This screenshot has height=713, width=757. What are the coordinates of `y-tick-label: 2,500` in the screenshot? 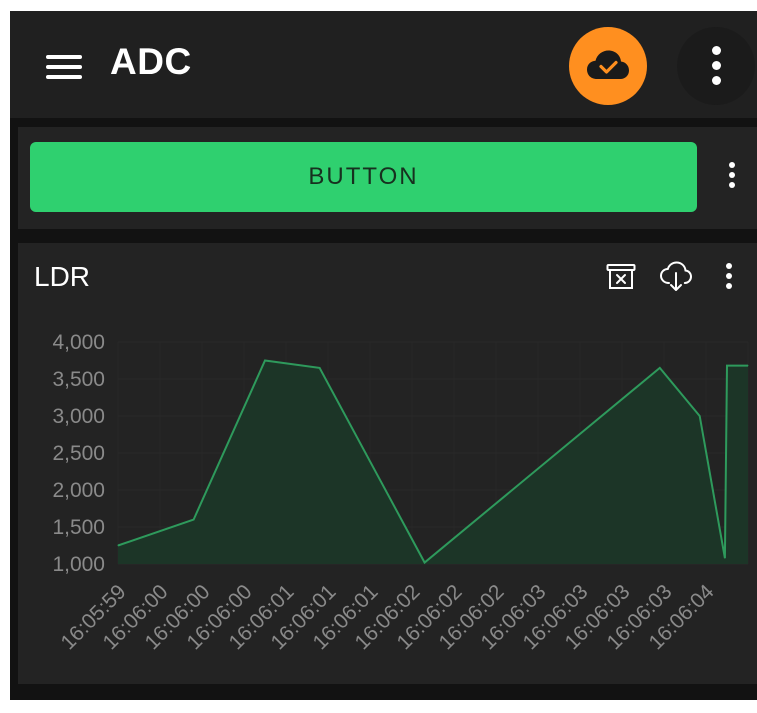 It's located at (78, 453).